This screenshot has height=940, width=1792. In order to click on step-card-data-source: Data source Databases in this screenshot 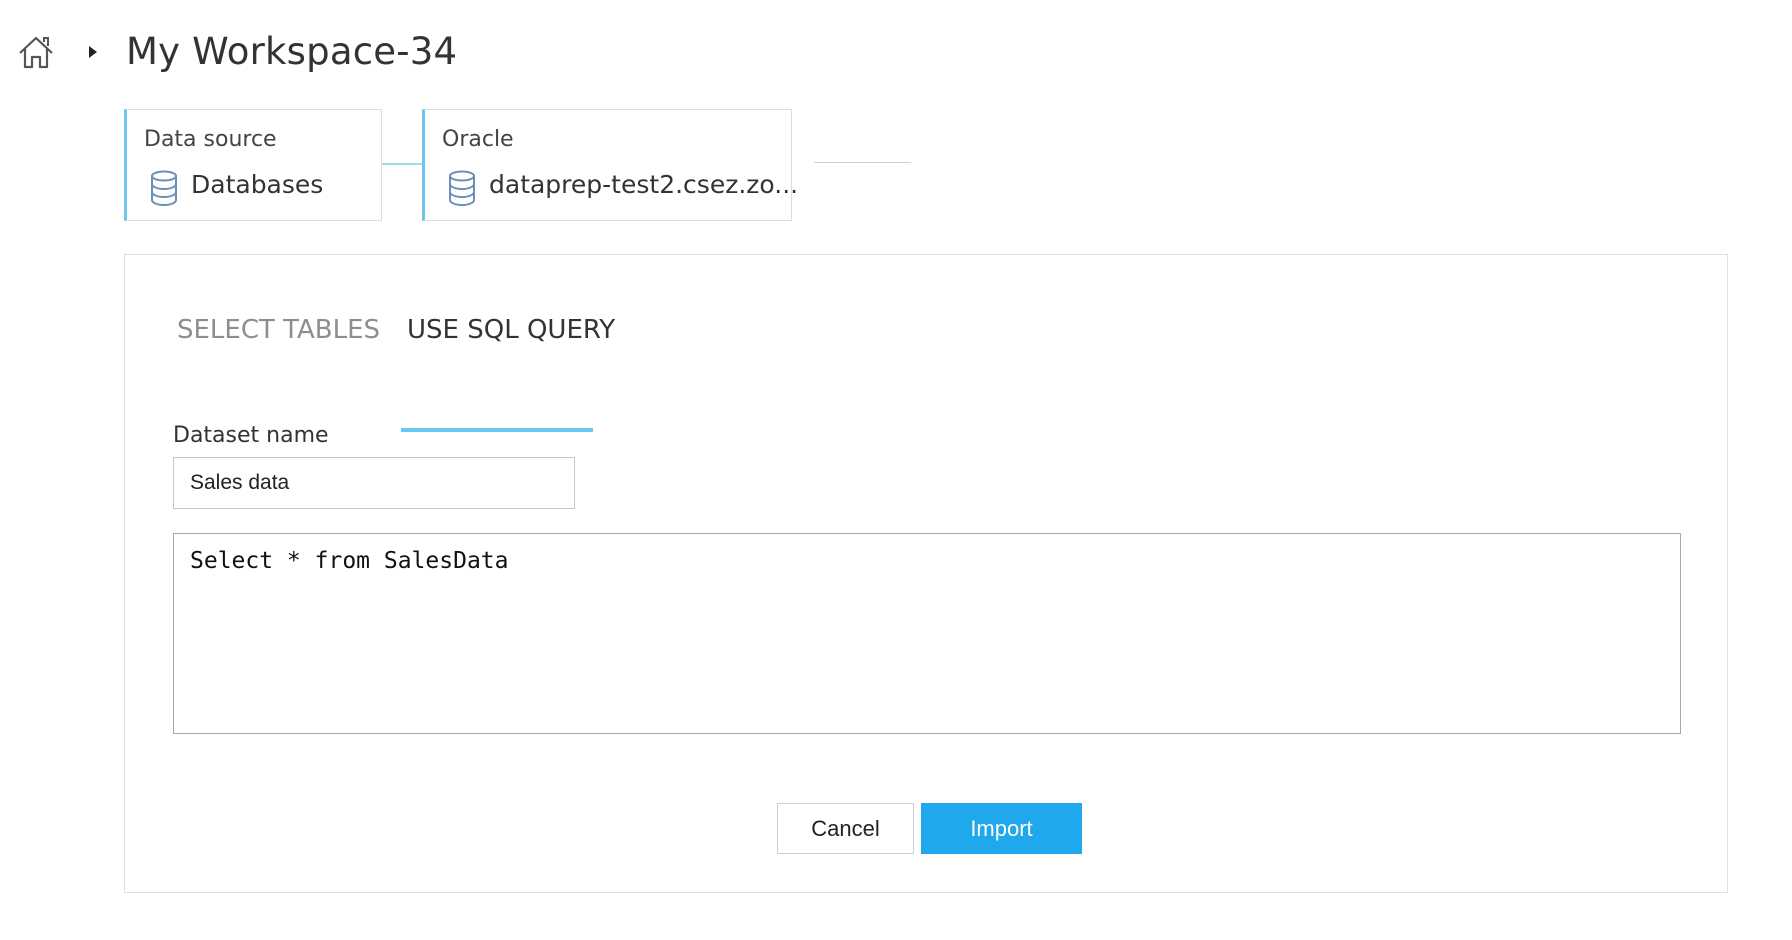, I will do `click(253, 165)`.